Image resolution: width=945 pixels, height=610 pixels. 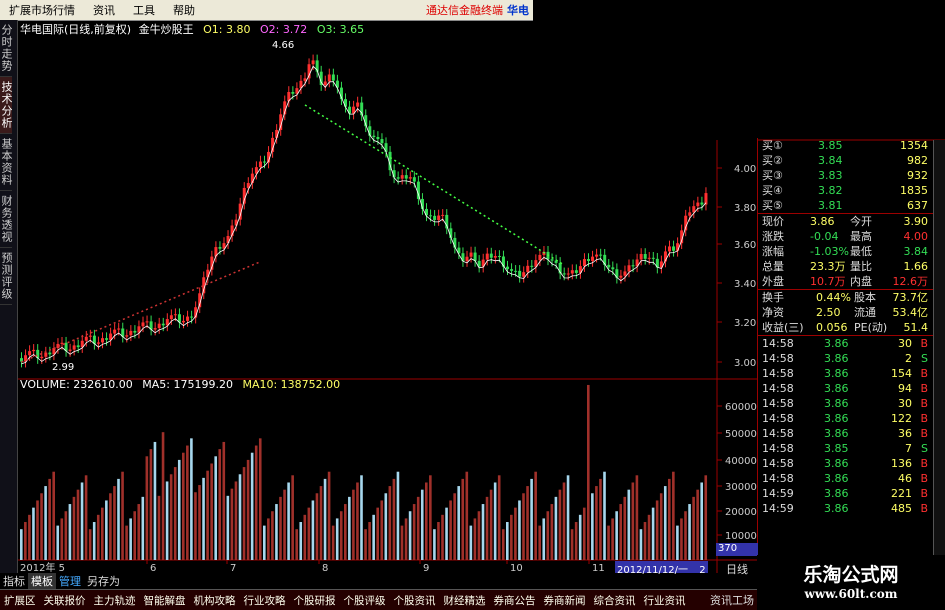 What do you see at coordinates (851, 190) in the screenshot?
I see `ask-row: 买④ 3.82 1835` at bounding box center [851, 190].